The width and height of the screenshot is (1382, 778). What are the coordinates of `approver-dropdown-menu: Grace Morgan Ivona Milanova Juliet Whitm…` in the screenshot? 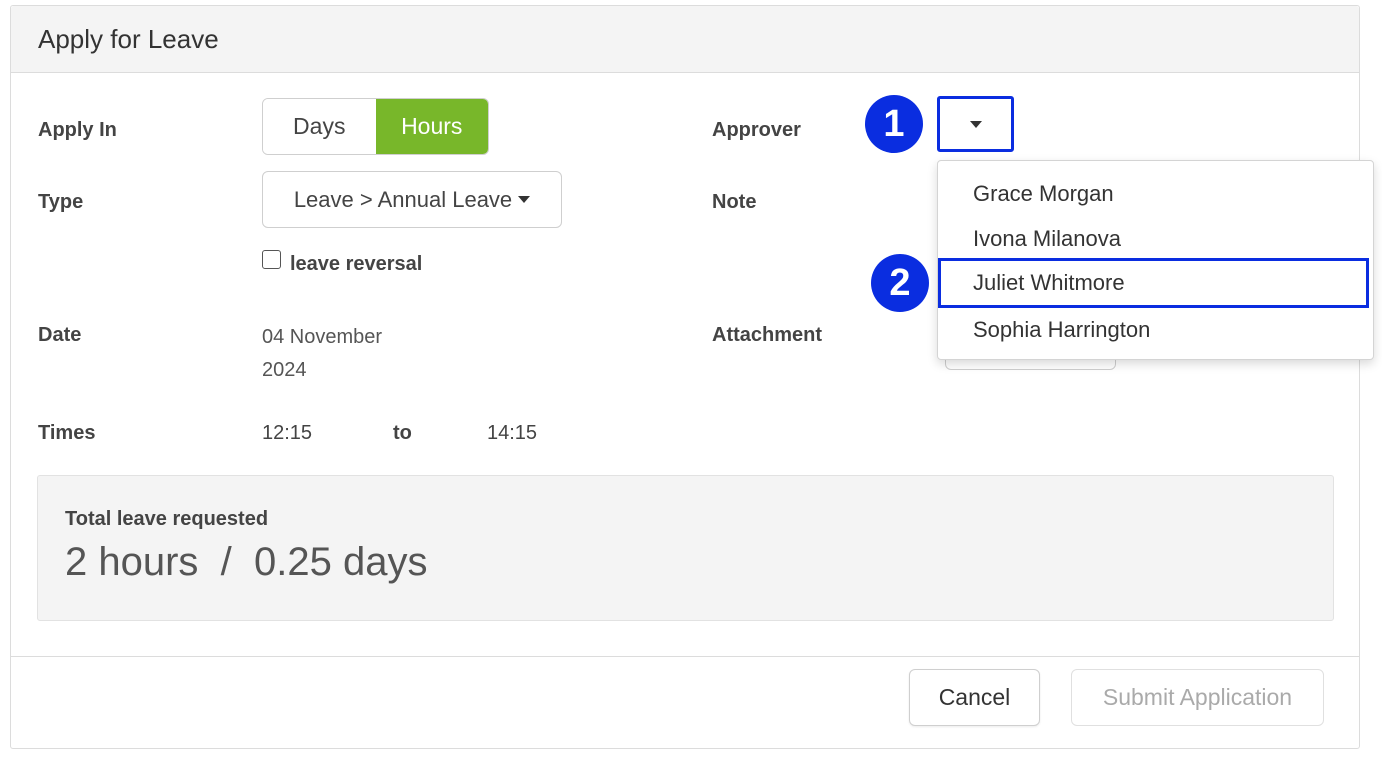 It's located at (1155, 260).